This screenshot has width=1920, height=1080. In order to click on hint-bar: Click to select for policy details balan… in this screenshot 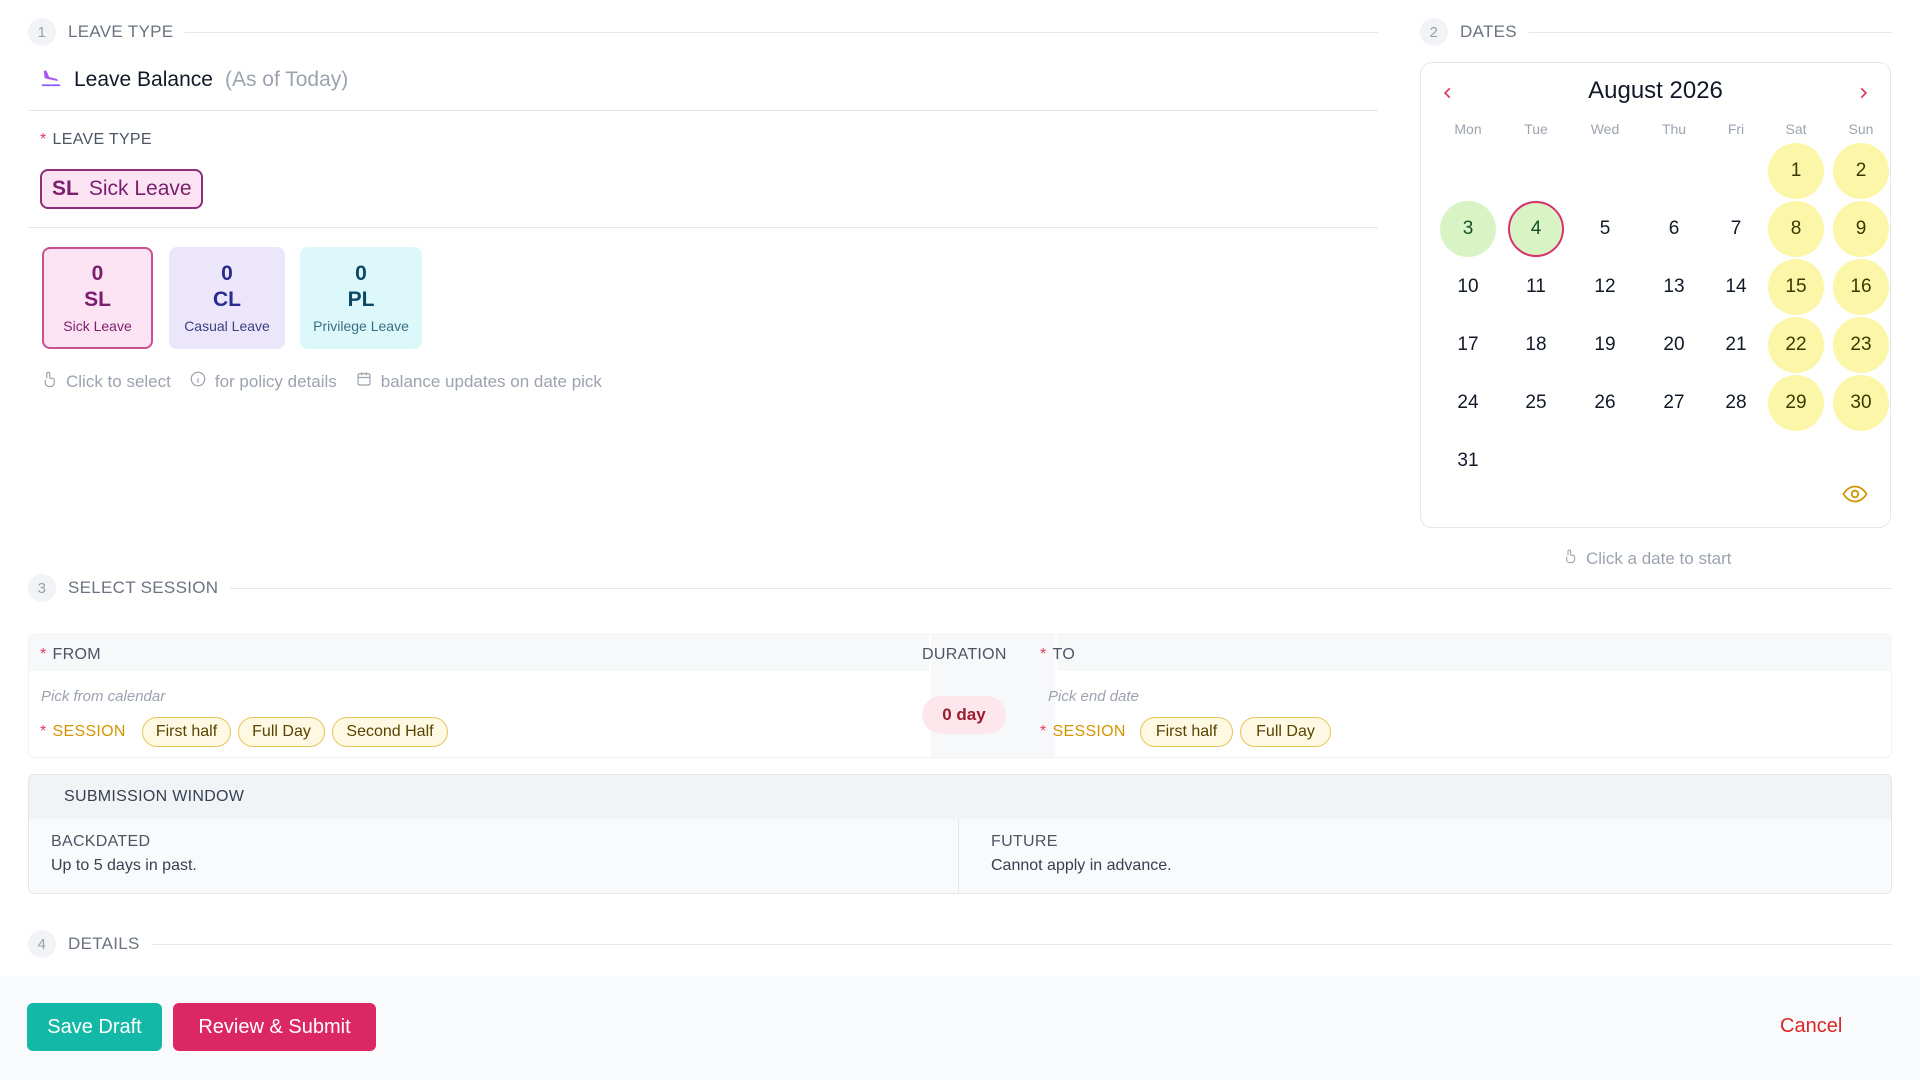, I will do `click(321, 381)`.